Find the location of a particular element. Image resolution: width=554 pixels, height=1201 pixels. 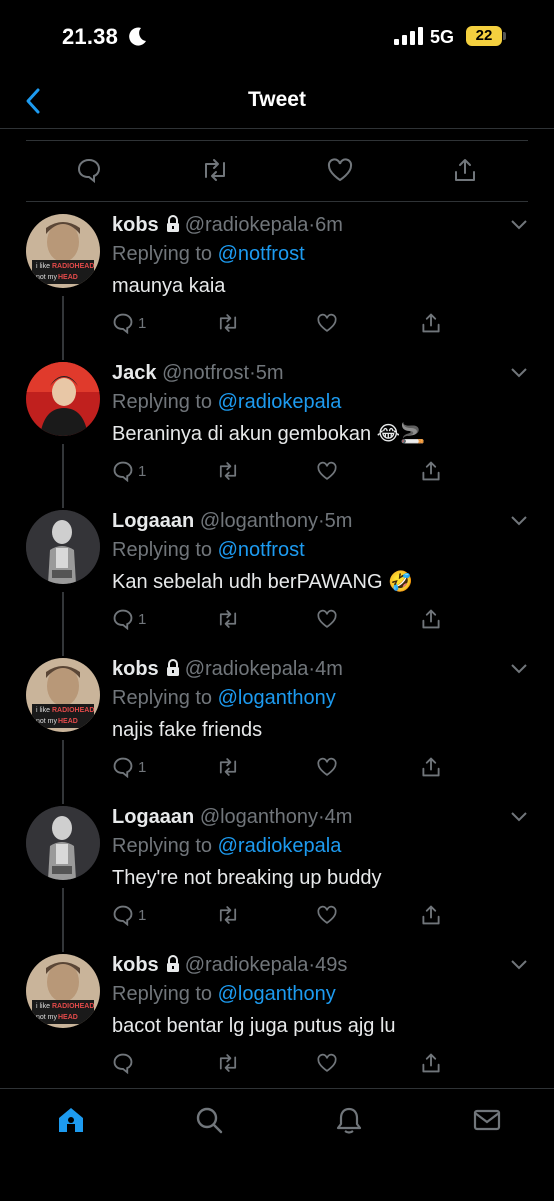

notifications-icon is located at coordinates (349, 1120).